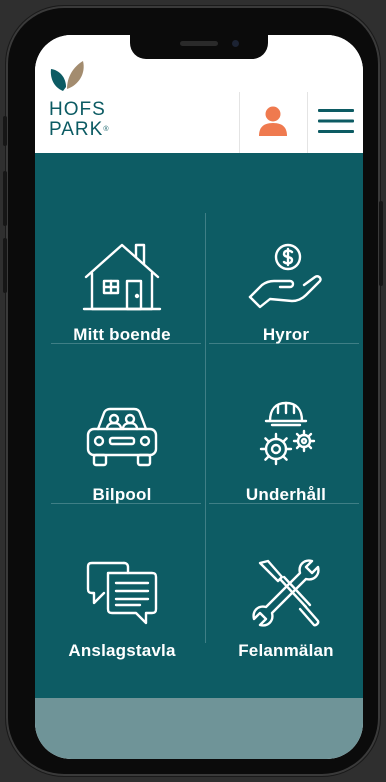  Describe the element at coordinates (286, 494) in the screenshot. I see `tile-label: Underhåll` at that location.